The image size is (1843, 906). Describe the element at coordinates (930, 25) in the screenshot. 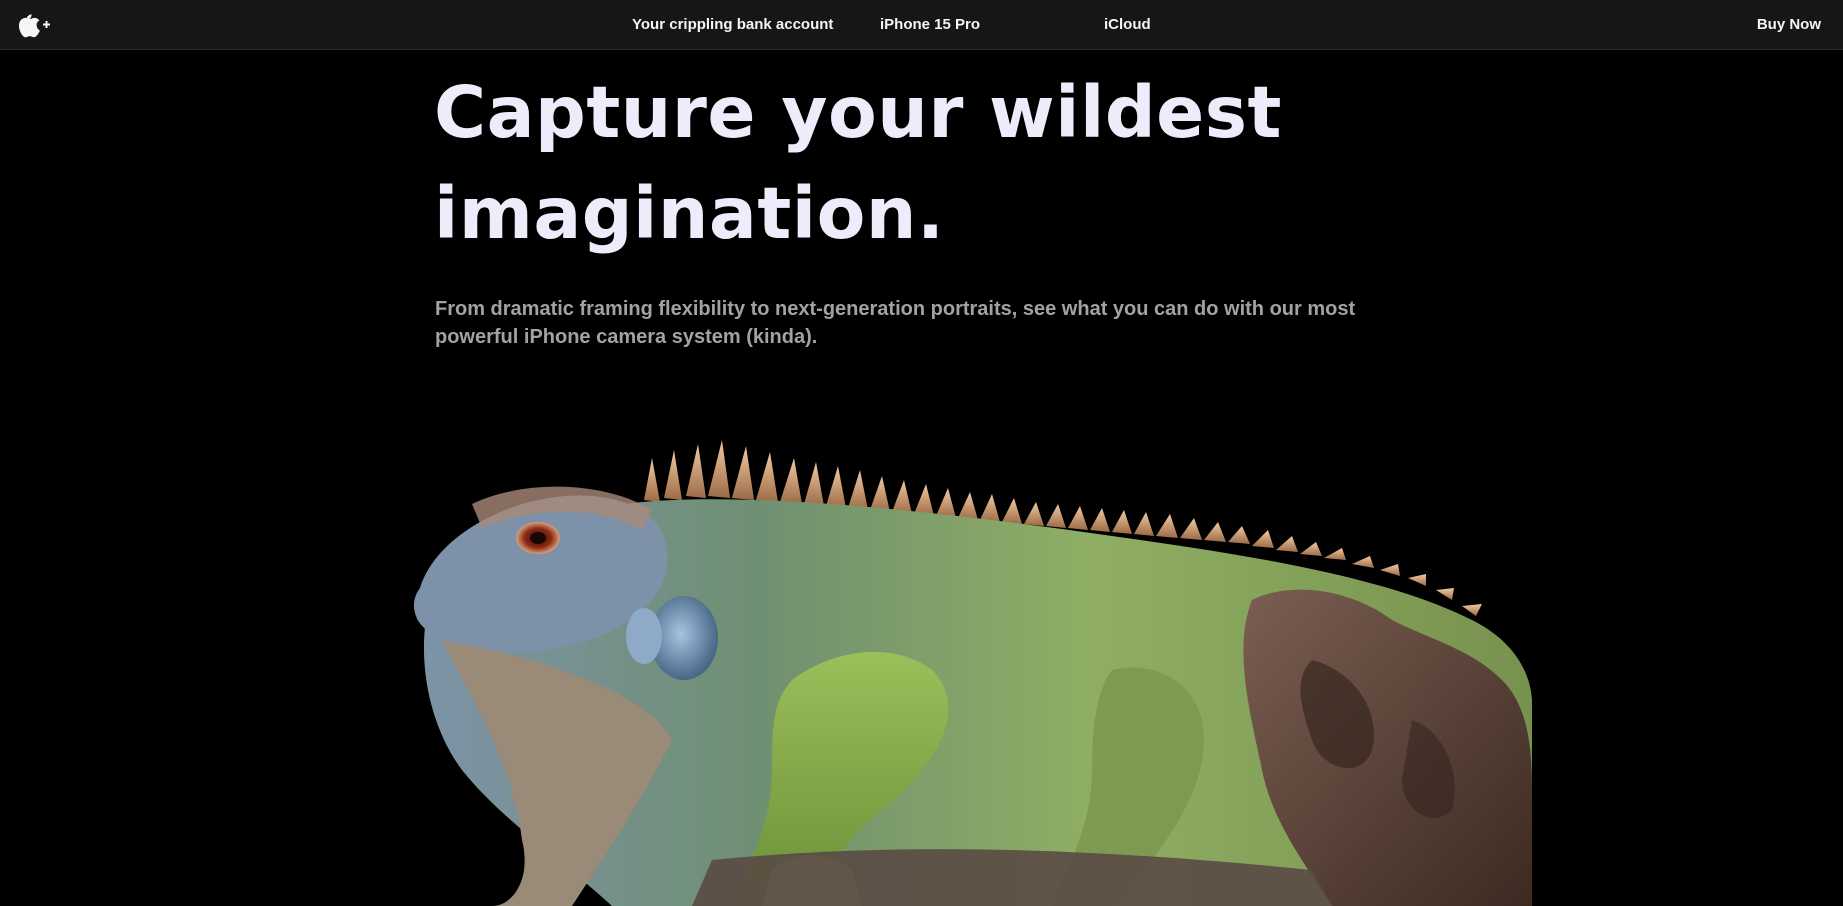

I see `nav-link-iphone-15-pro: iPhone 15 Pro` at that location.